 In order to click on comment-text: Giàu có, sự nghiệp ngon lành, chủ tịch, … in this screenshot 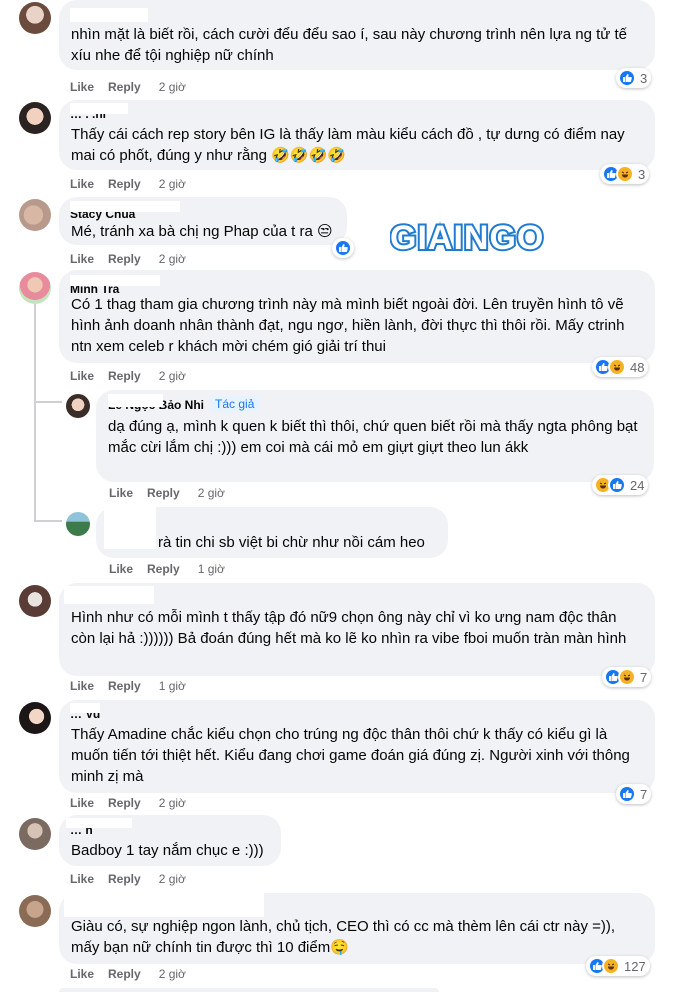, I will do `click(343, 937)`.